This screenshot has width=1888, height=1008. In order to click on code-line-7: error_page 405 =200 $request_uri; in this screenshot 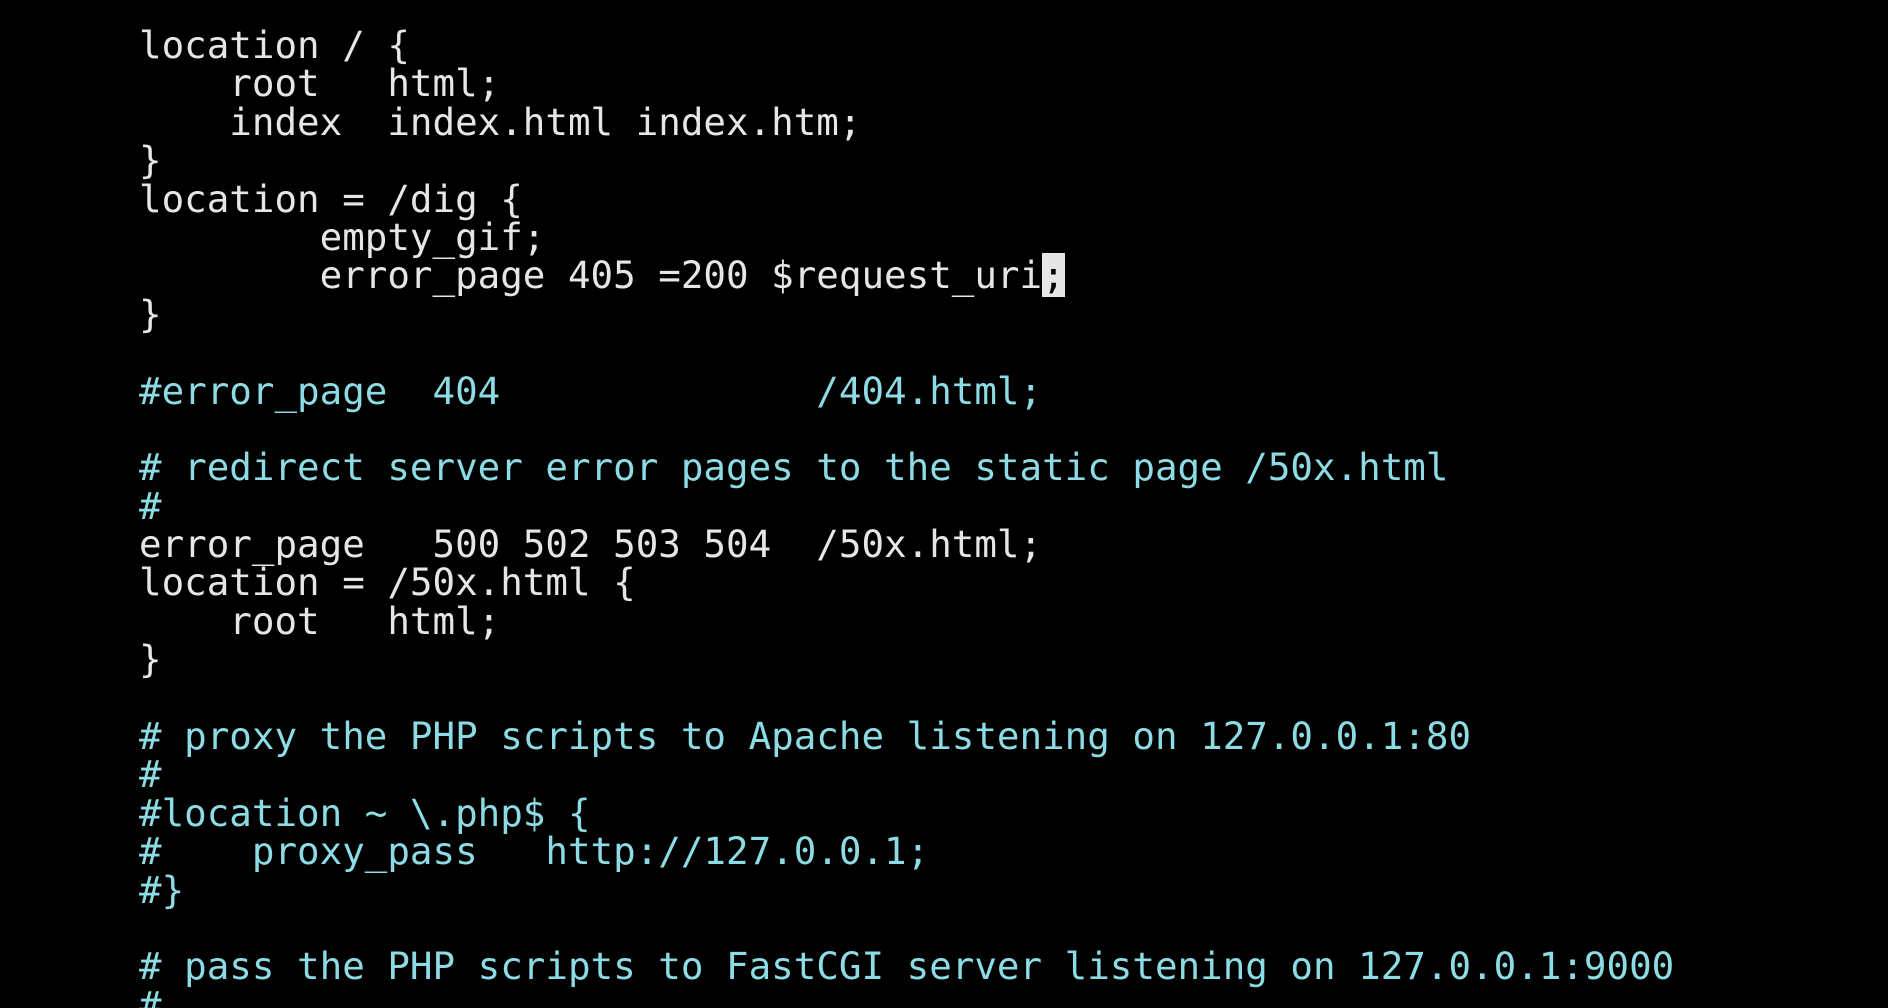, I will do `click(906, 275)`.